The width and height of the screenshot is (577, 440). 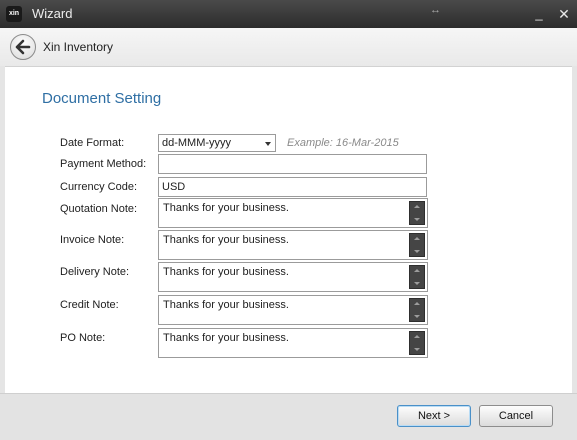 I want to click on quotation-note-textarea: Thanks for your business., so click(x=293, y=213).